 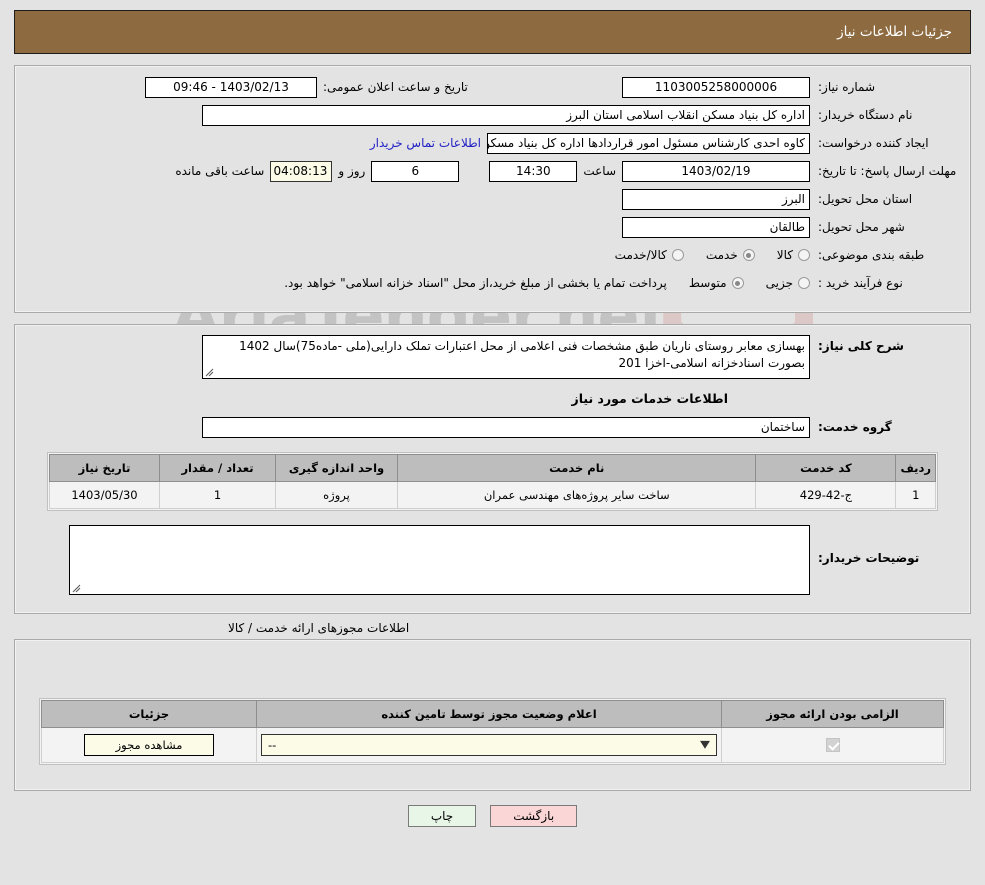 I want to click on col-unit: واحد اندازه گیری, so click(x=336, y=468).